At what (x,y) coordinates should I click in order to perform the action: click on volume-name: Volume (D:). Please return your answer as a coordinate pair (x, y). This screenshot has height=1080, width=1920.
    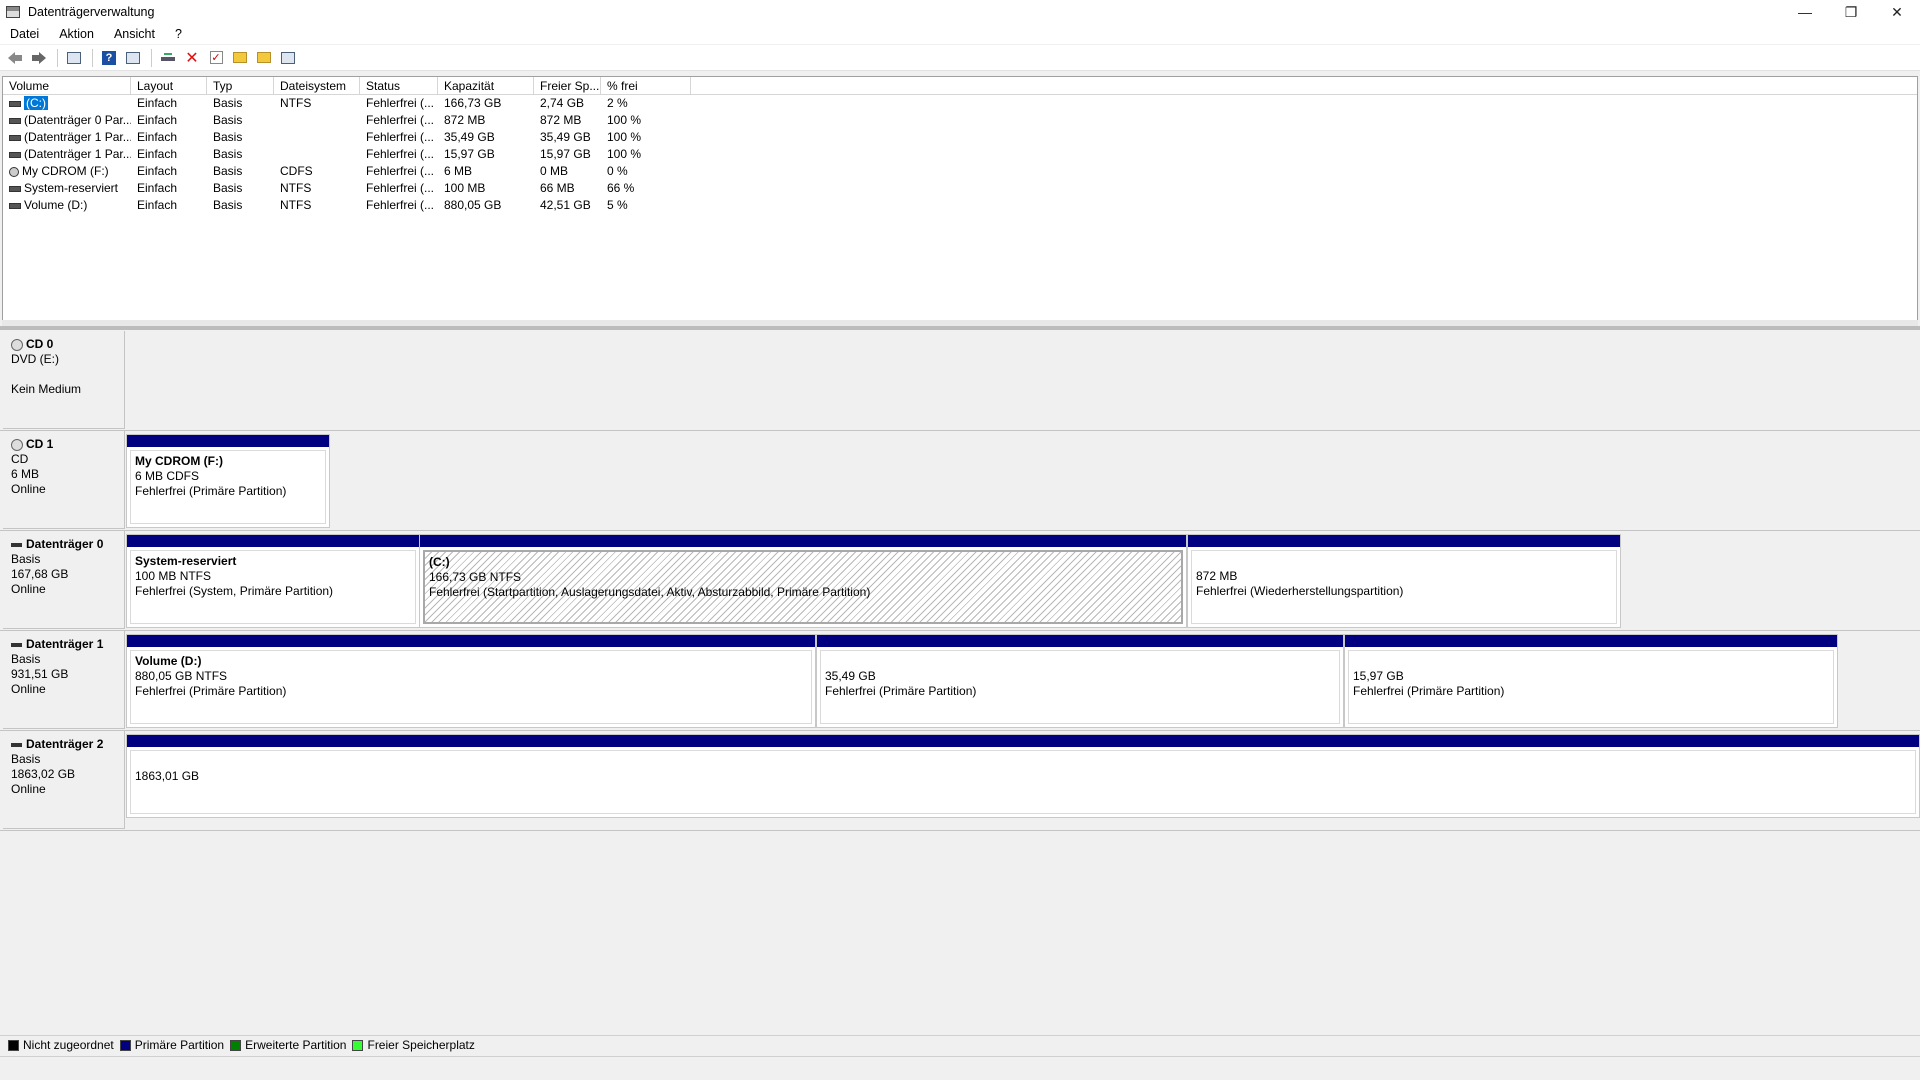
    Looking at the image, I should click on (56, 205).